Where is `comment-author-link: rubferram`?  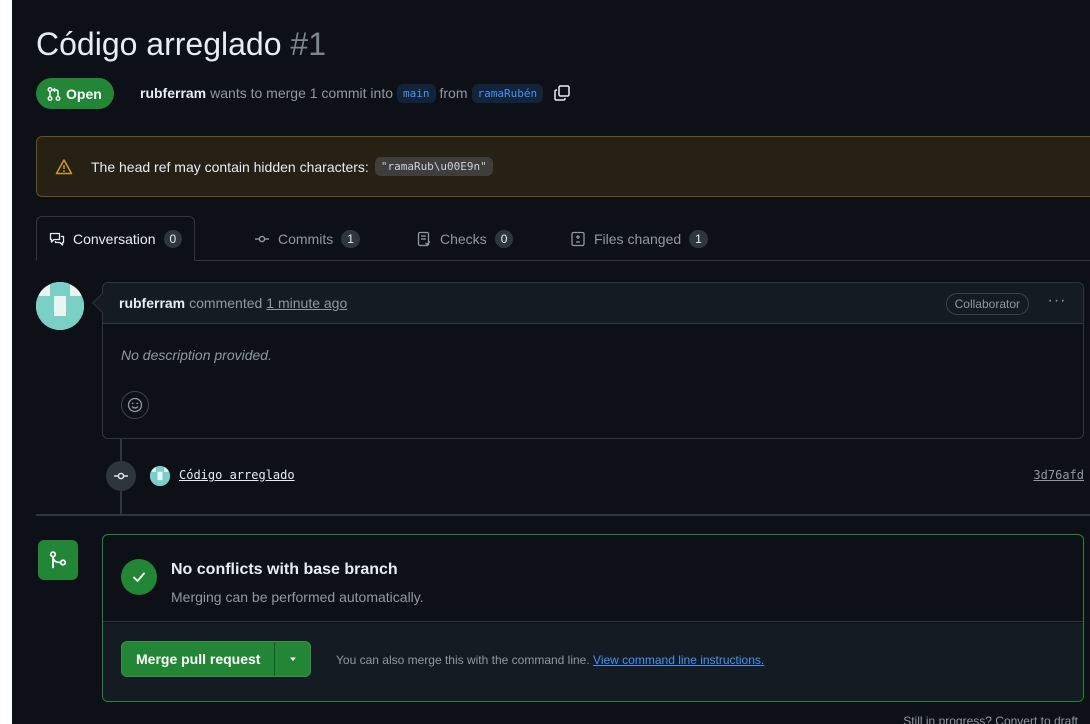 comment-author-link: rubferram is located at coordinates (152, 303).